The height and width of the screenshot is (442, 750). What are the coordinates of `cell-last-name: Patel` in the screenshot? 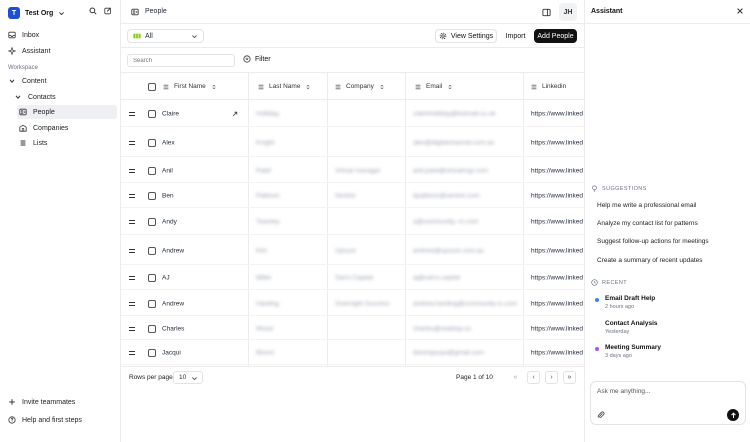 It's located at (263, 170).